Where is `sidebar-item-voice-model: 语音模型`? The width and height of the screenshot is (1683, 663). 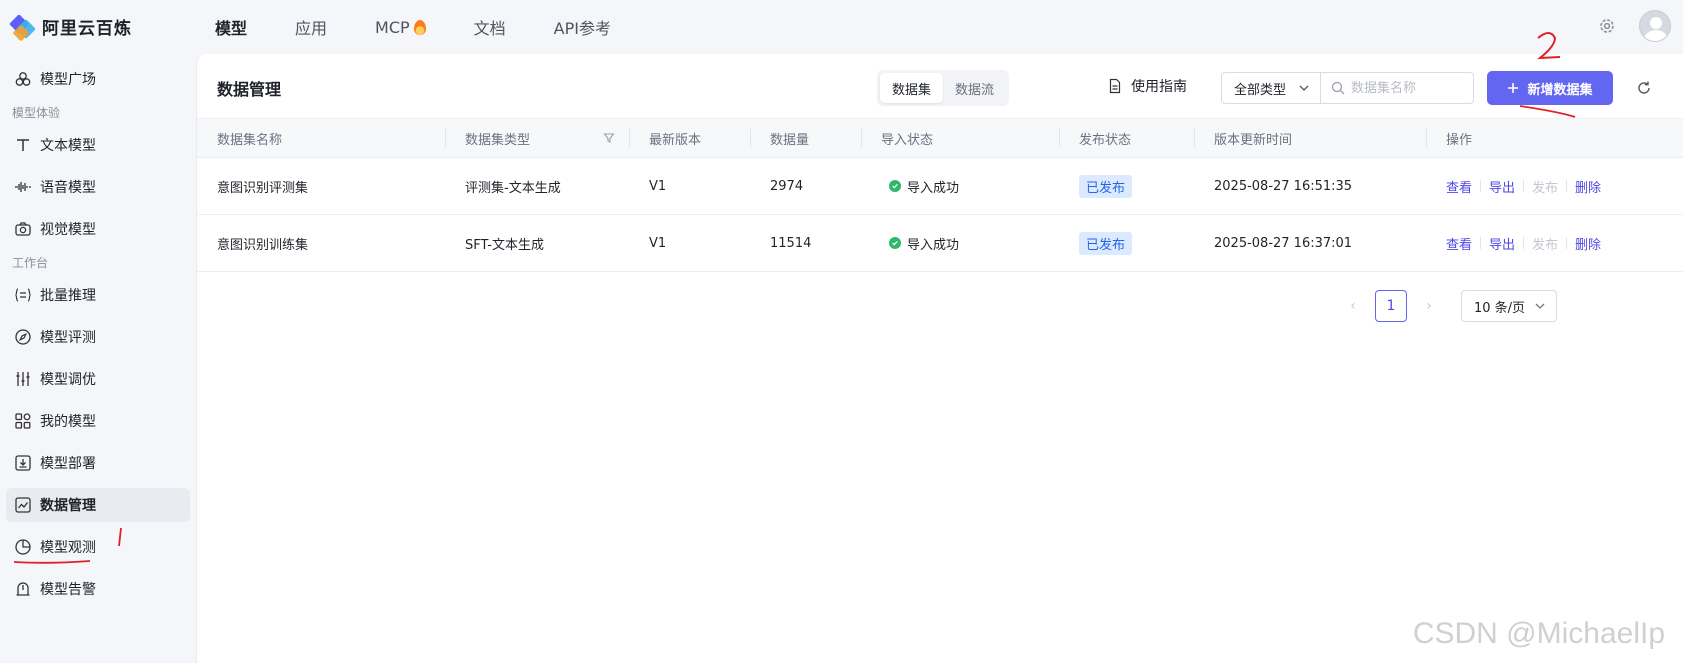 sidebar-item-voice-model: 语音模型 is located at coordinates (98, 187).